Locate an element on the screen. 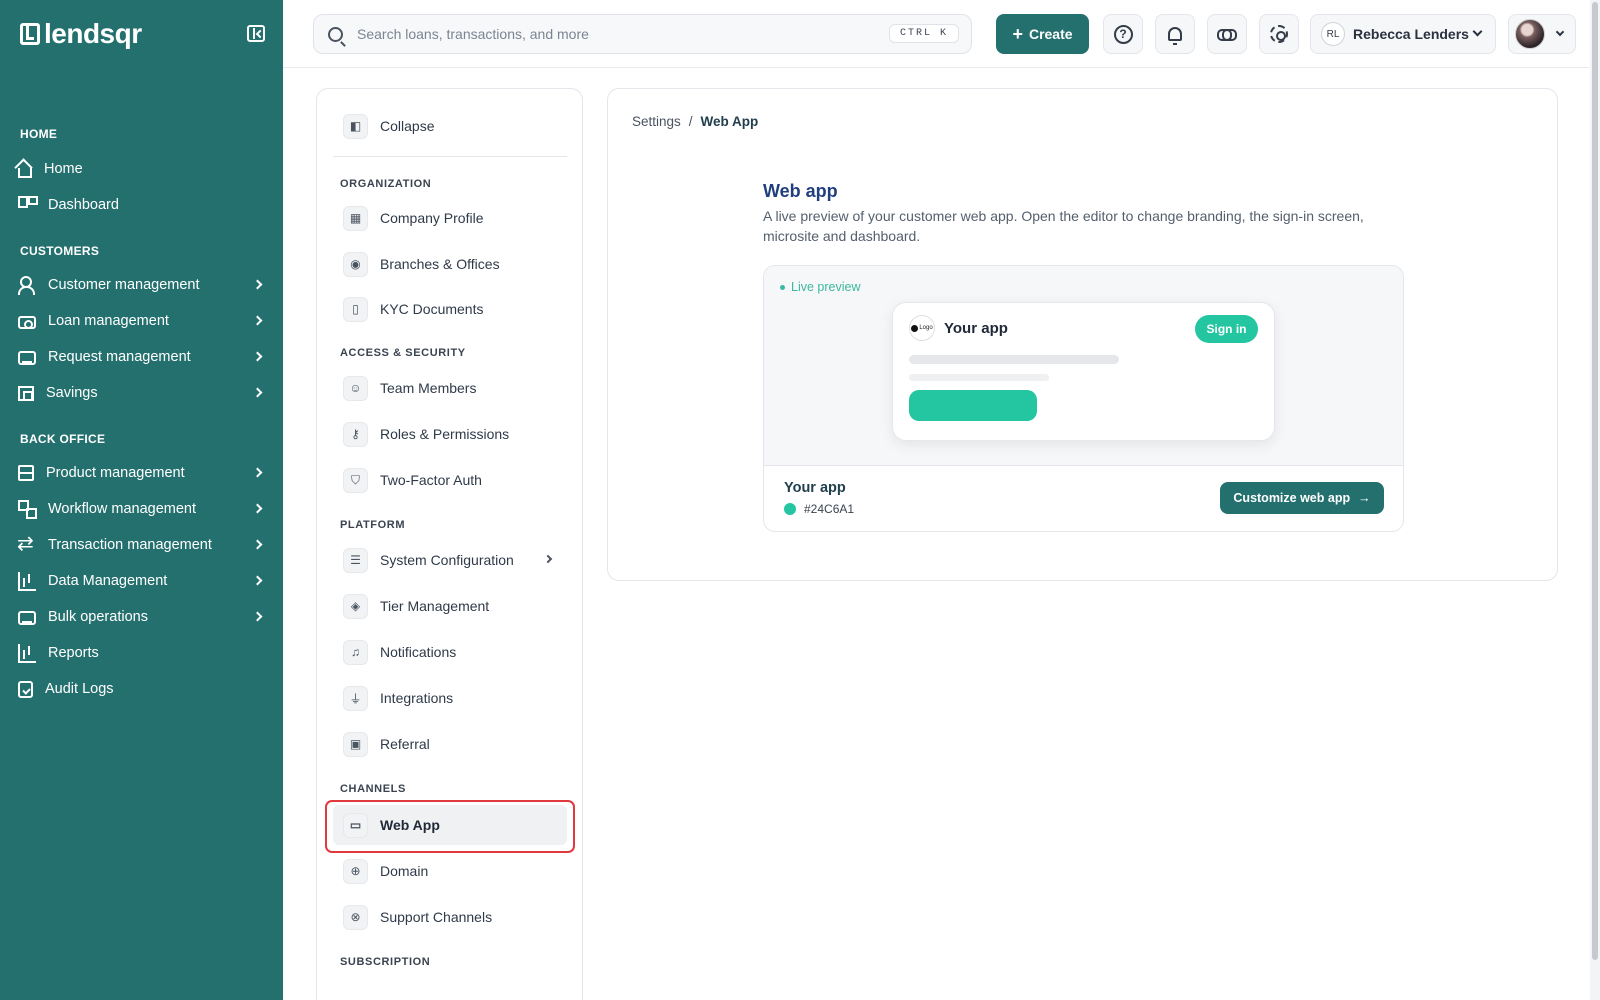  create-button: + Create is located at coordinates (1042, 34).